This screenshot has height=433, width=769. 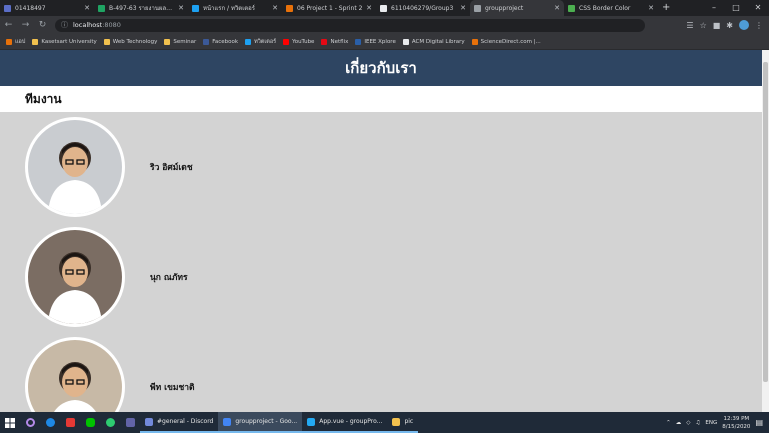 What do you see at coordinates (171, 168) in the screenshot?
I see `member-name: ริว อิศม์เดช` at bounding box center [171, 168].